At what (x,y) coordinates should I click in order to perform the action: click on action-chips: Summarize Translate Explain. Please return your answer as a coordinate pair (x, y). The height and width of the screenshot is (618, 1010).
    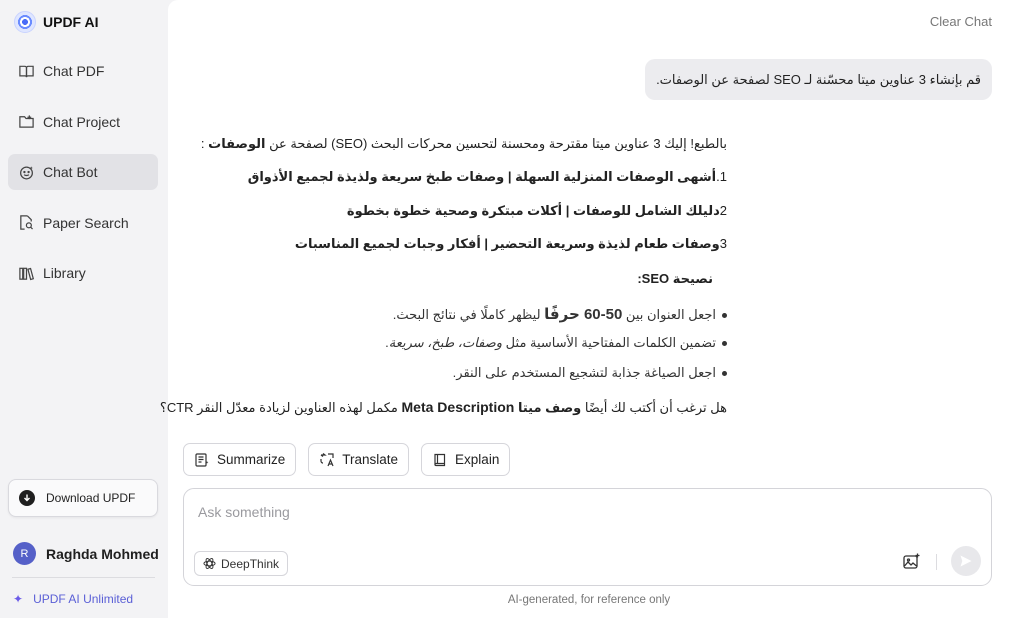
    Looking at the image, I should click on (352, 459).